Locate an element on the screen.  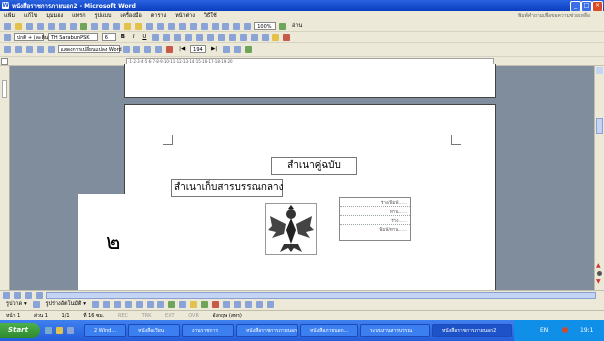
permission-icon is located at coordinates (40, 26).